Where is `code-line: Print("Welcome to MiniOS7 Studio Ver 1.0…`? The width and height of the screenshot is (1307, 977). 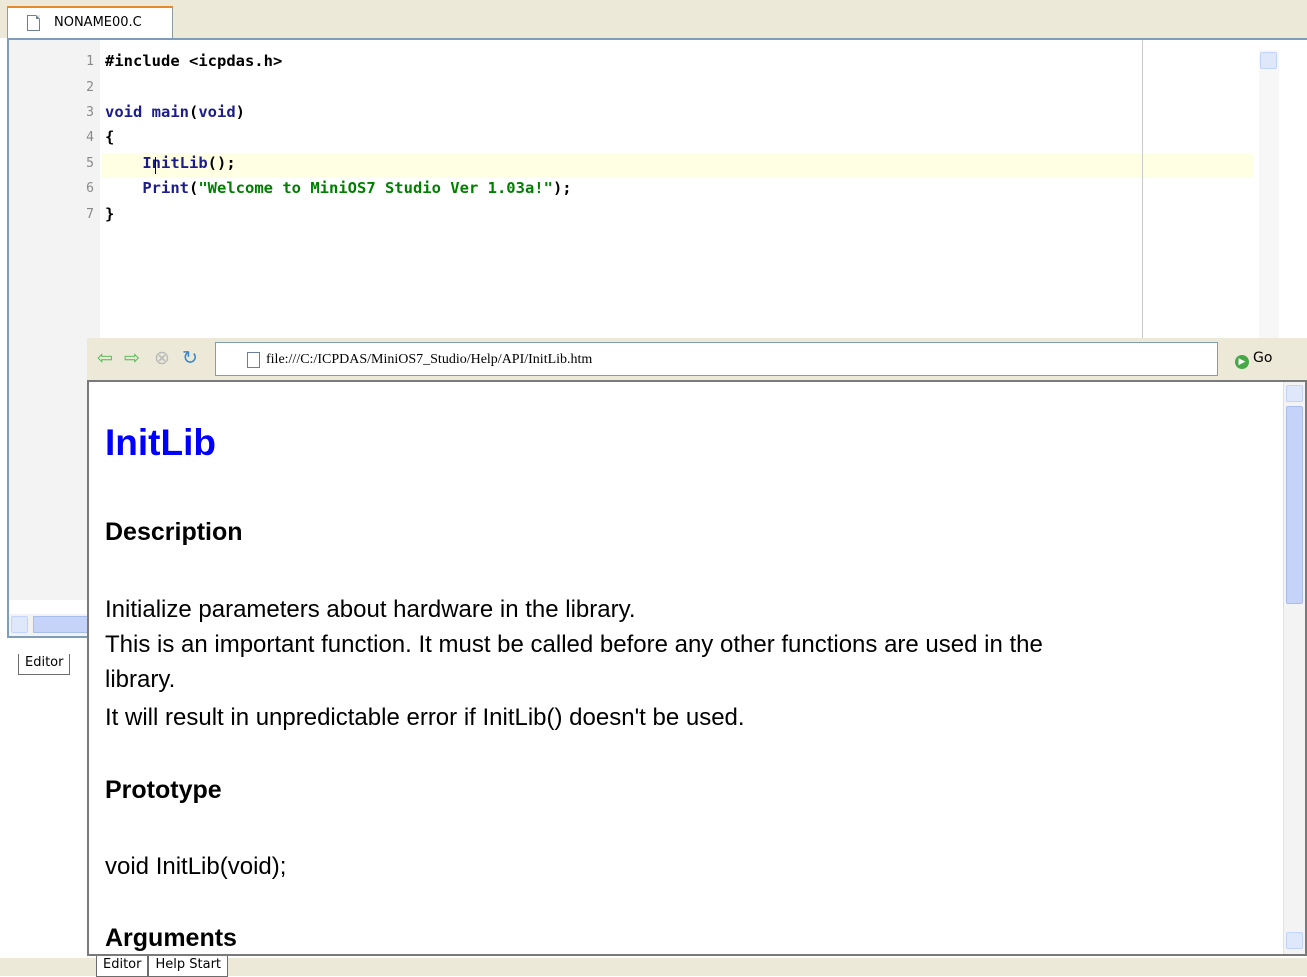 code-line: Print("Welcome to MiniOS7 Studio Ver 1.0… is located at coordinates (338, 188).